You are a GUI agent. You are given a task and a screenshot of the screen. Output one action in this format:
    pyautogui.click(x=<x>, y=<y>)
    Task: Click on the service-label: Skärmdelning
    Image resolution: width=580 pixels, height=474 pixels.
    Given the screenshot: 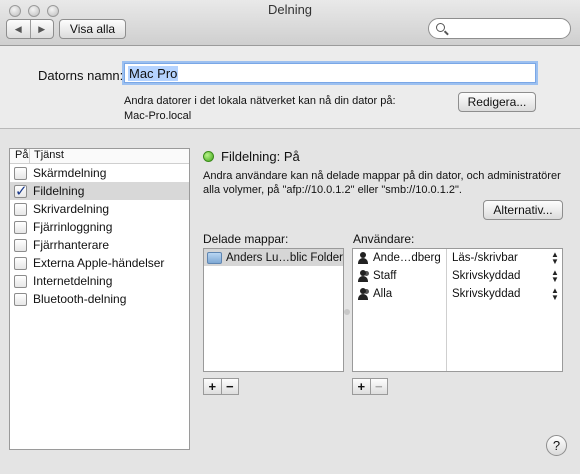 What is the action you would take?
    pyautogui.click(x=70, y=173)
    